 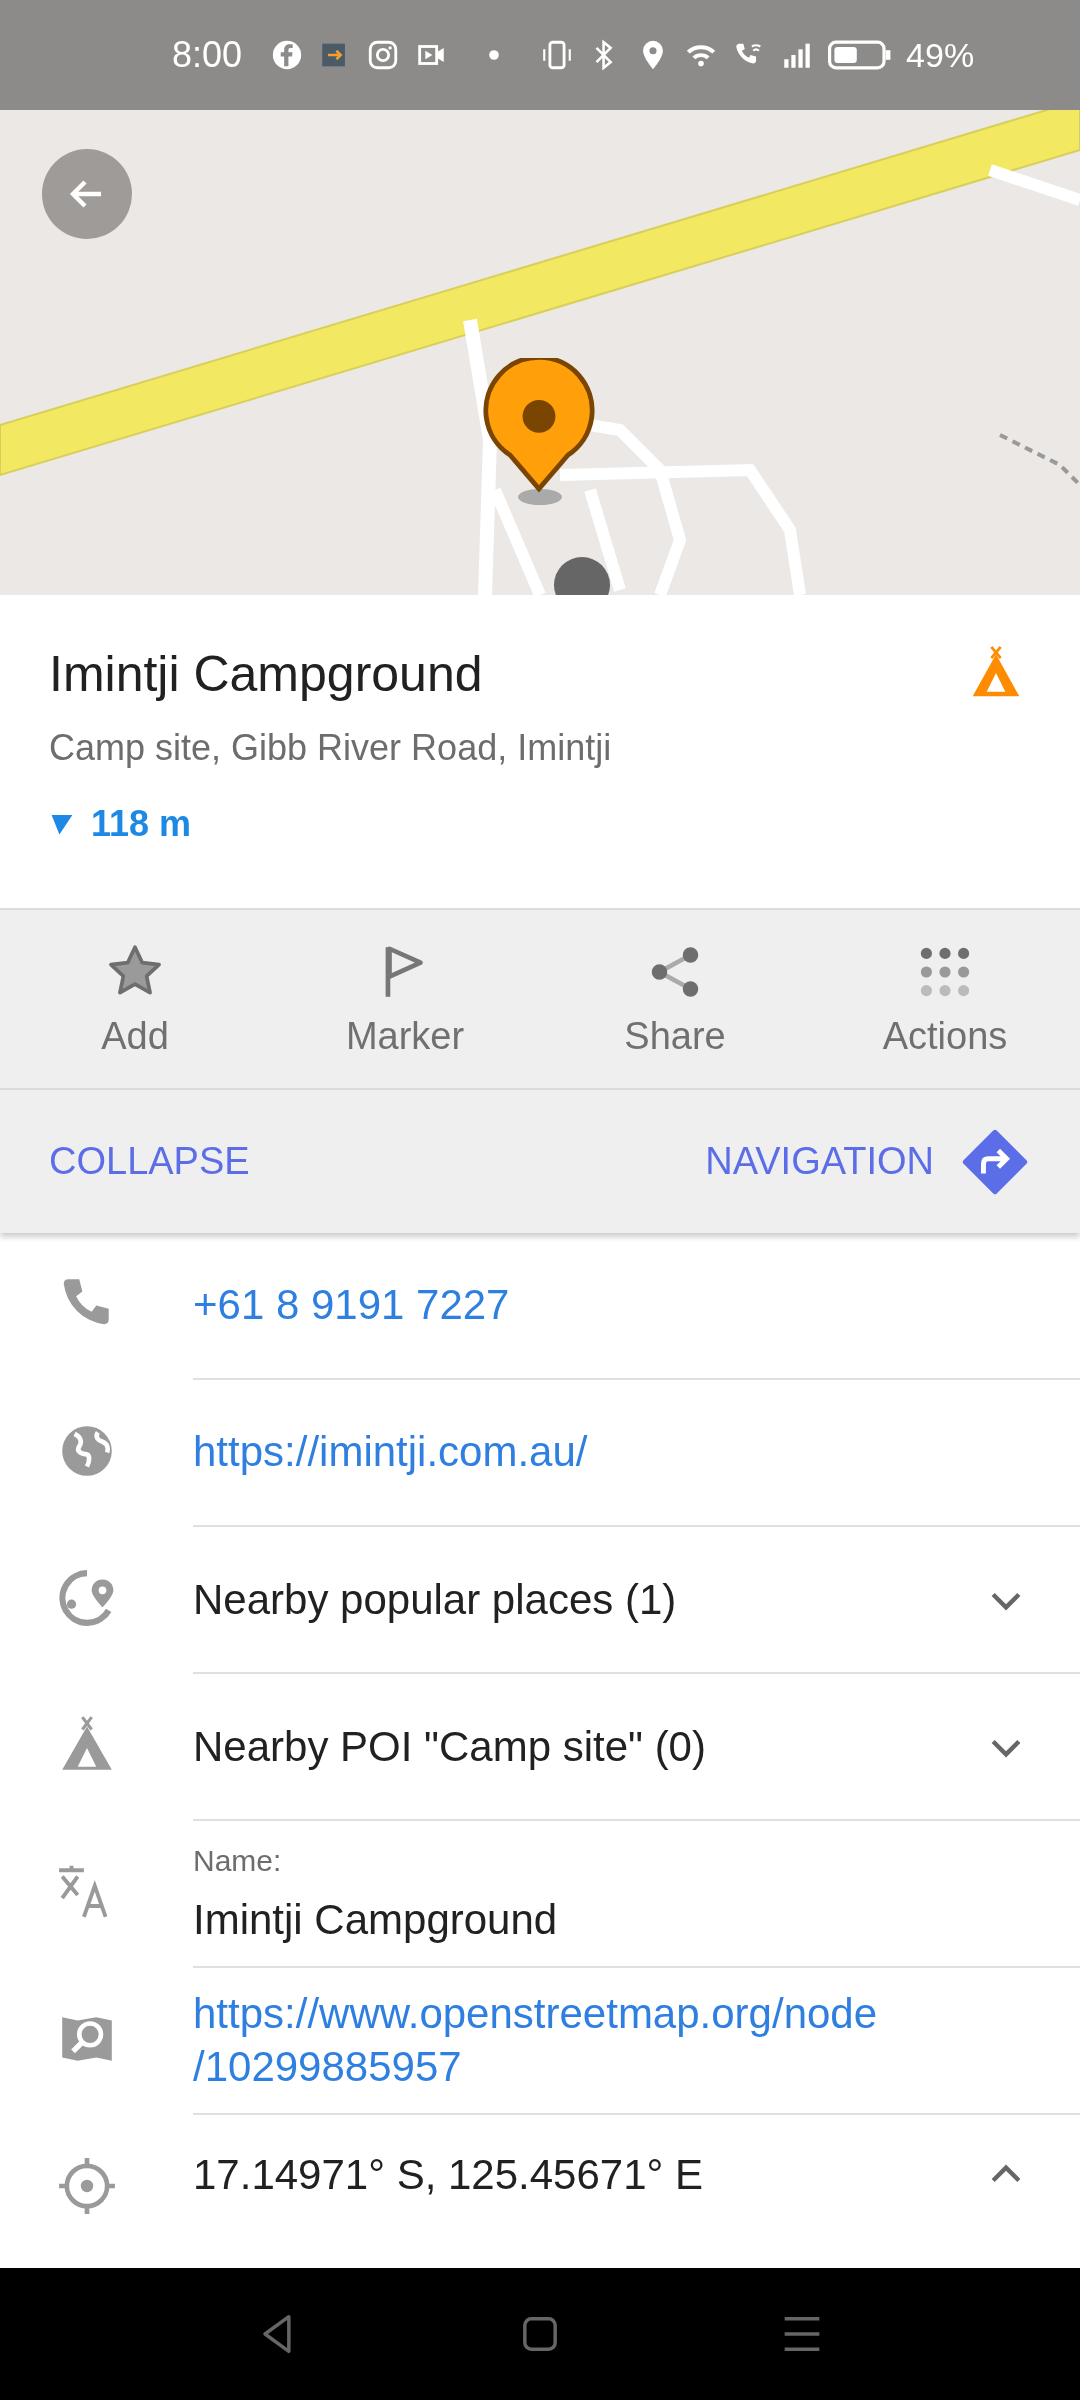 What do you see at coordinates (390, 1452) in the screenshot?
I see `detail-link: https://imintji.com.au/` at bounding box center [390, 1452].